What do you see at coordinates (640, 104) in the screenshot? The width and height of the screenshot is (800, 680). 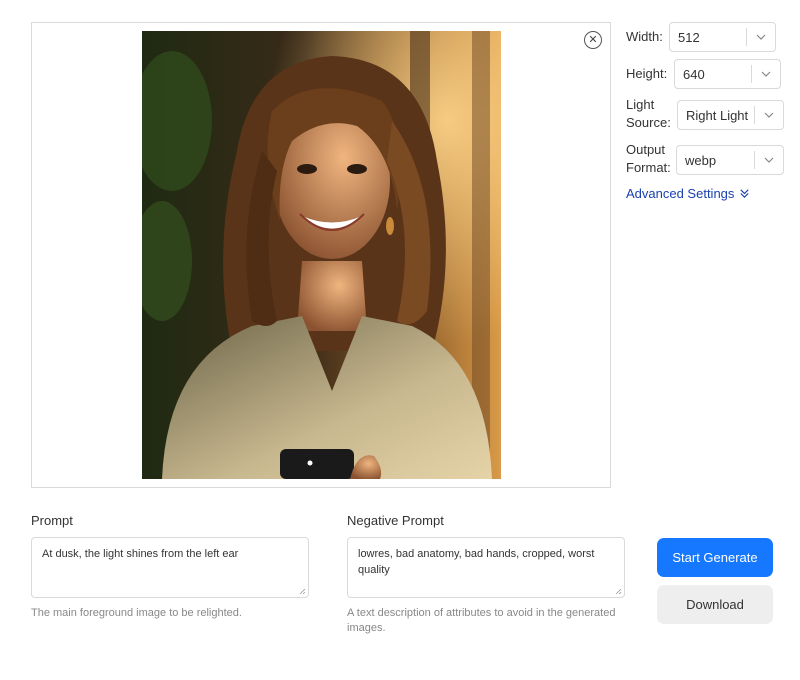 I see `light-source-label-line1: Light` at bounding box center [640, 104].